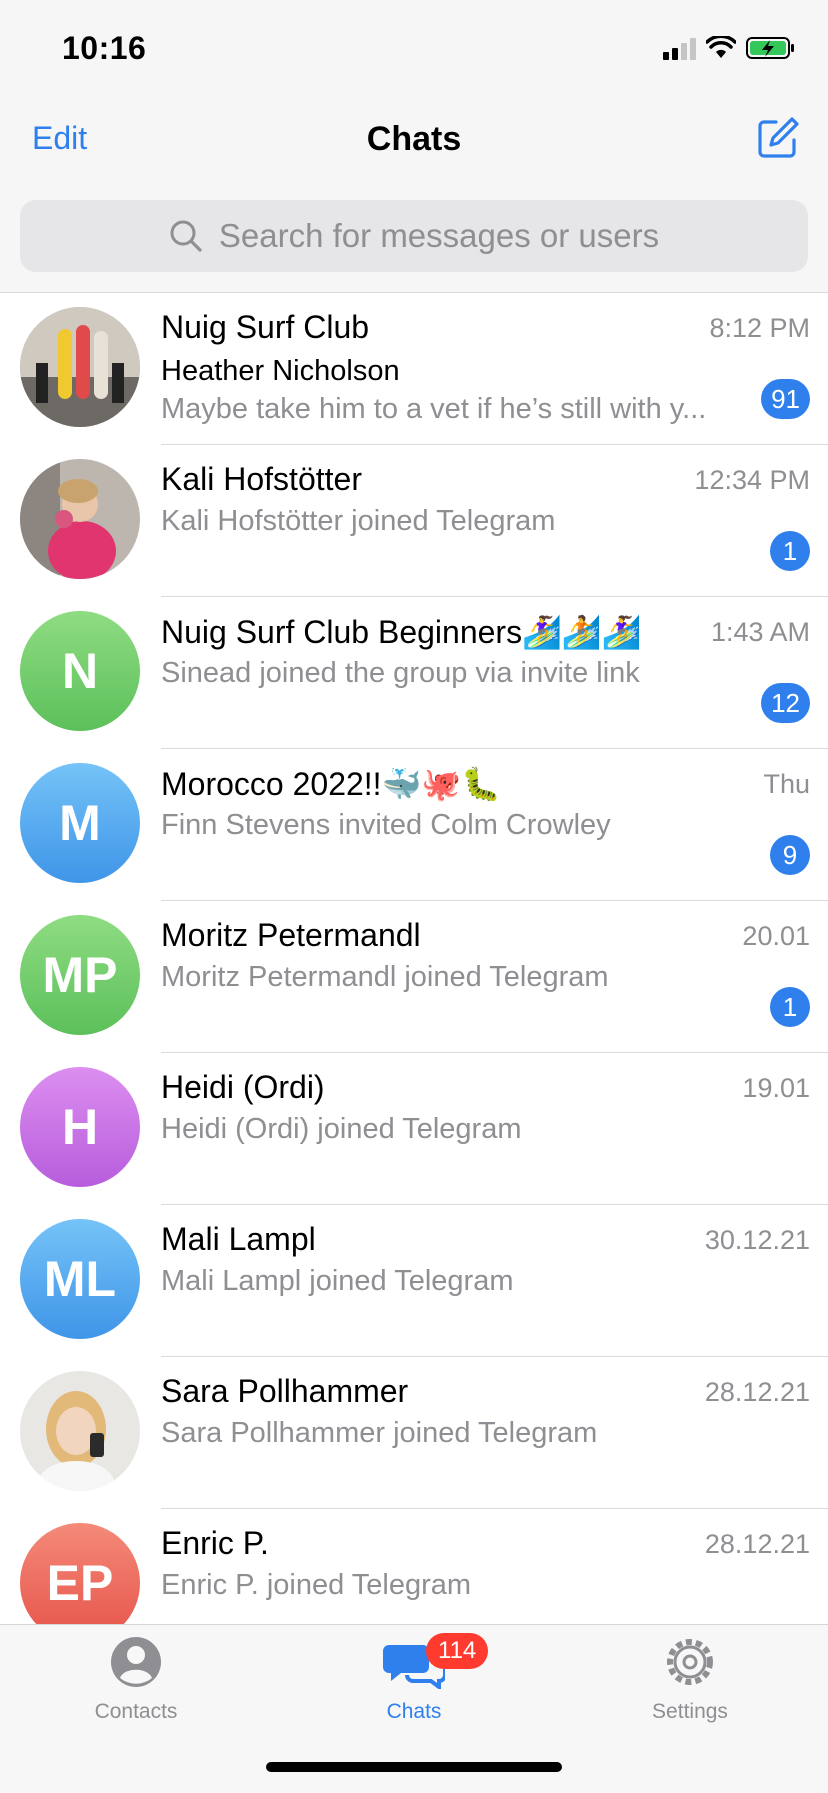  I want to click on tab-settings: Settings, so click(690, 1679).